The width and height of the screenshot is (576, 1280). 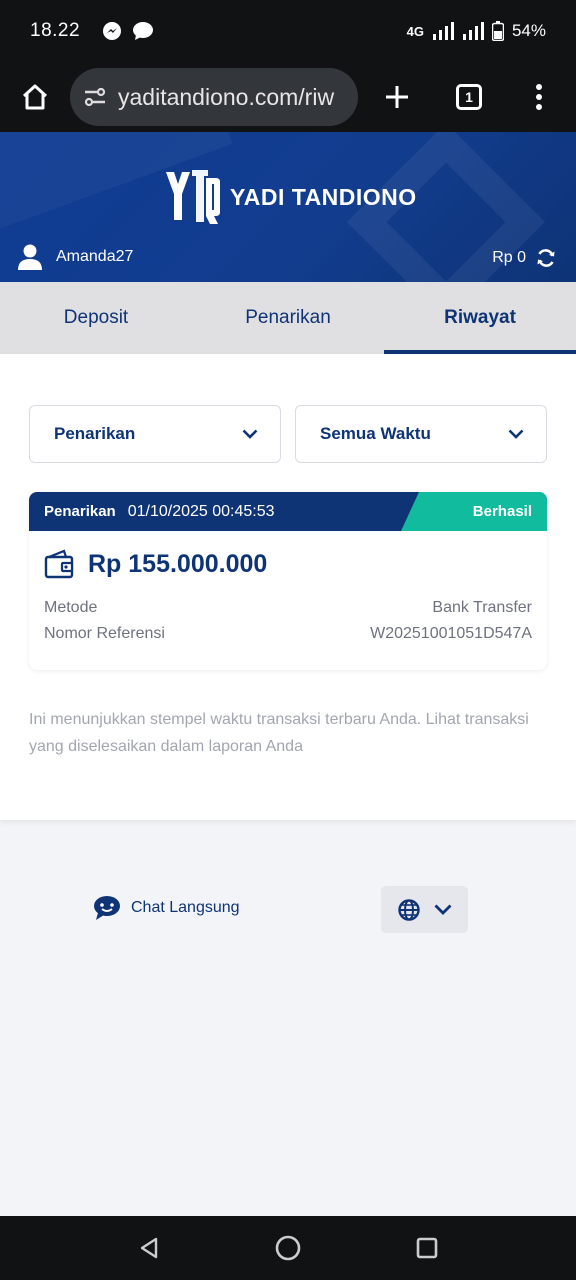 I want to click on status-time: 18.22, so click(x=55, y=30).